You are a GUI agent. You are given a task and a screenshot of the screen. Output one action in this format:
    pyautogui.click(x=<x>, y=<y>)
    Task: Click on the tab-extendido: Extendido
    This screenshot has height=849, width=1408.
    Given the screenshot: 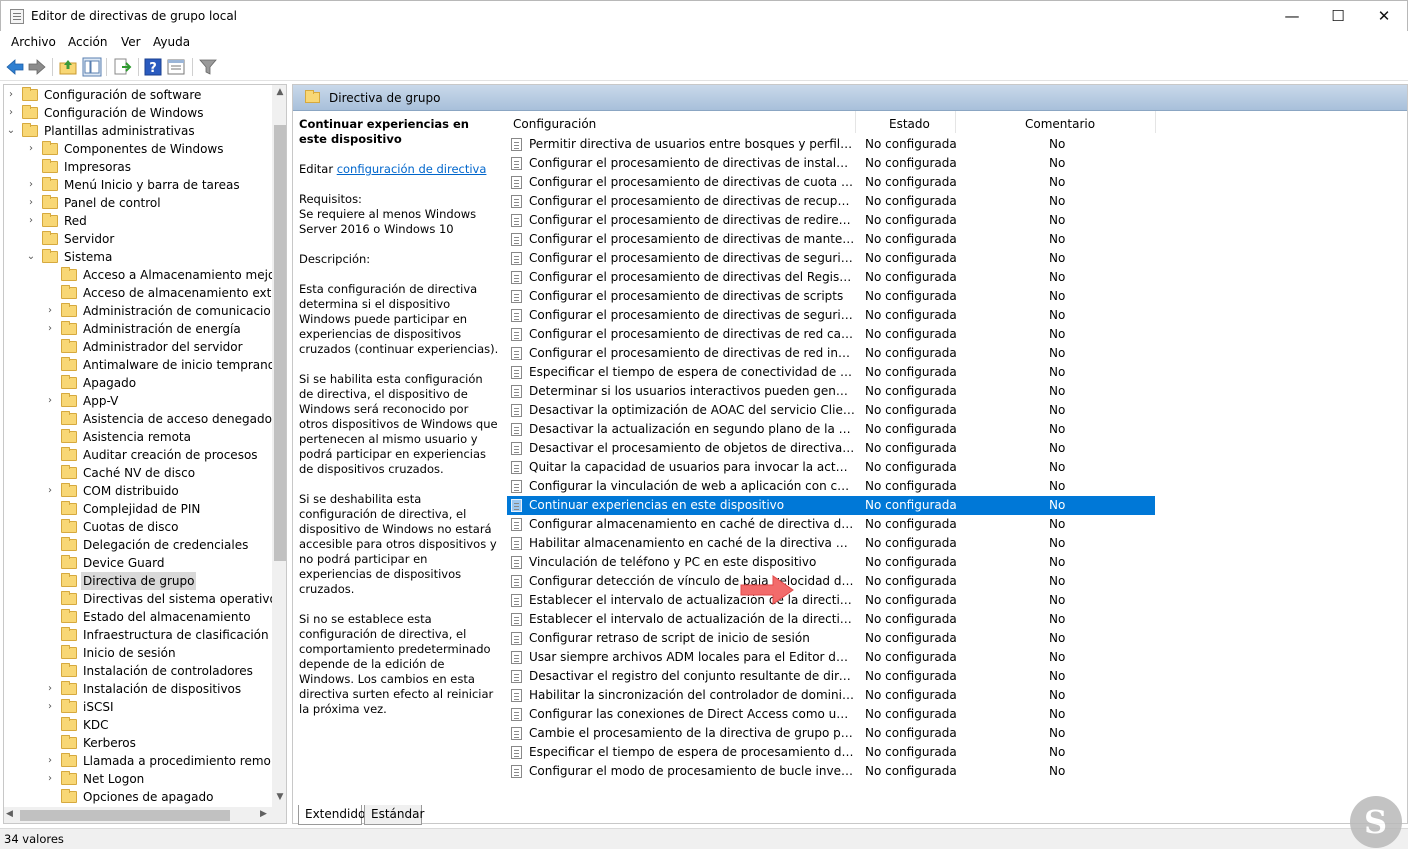 What is the action you would take?
    pyautogui.click(x=331, y=815)
    